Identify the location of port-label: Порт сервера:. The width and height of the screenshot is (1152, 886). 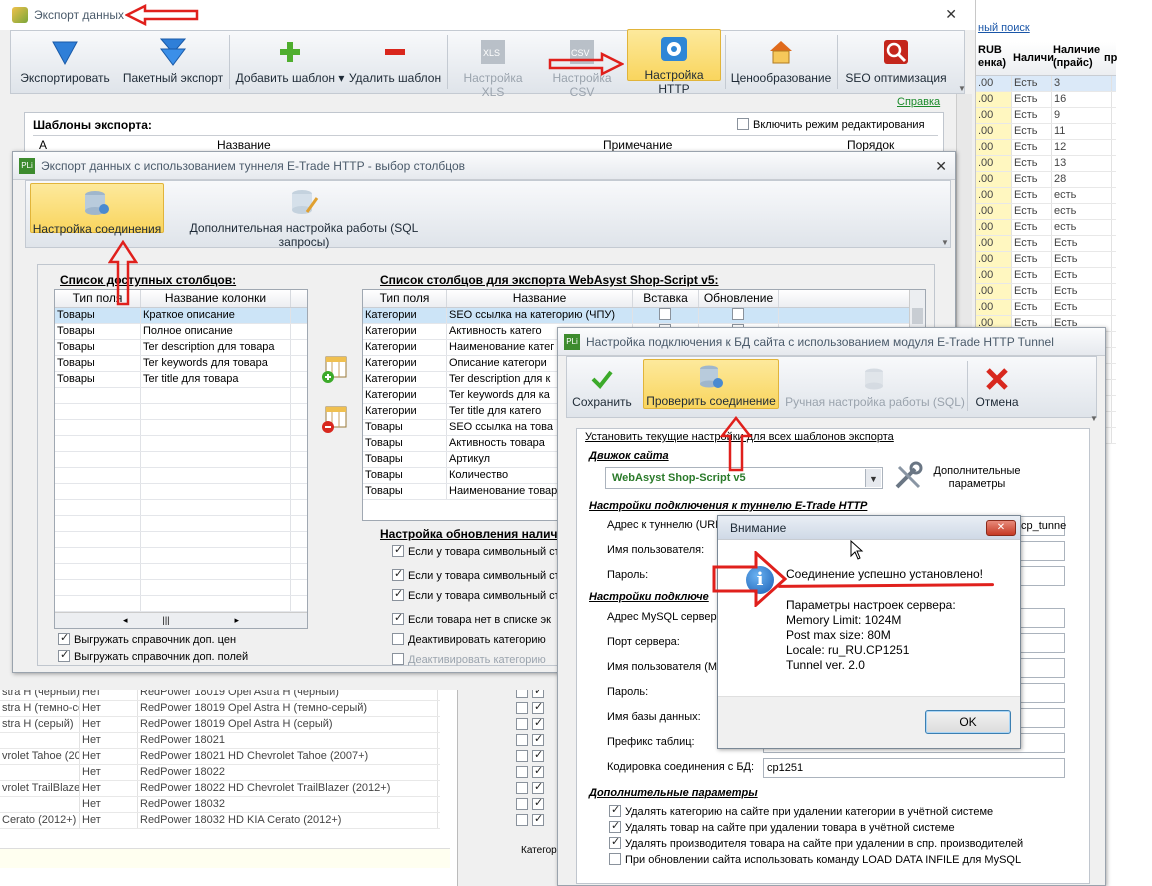
(643, 642).